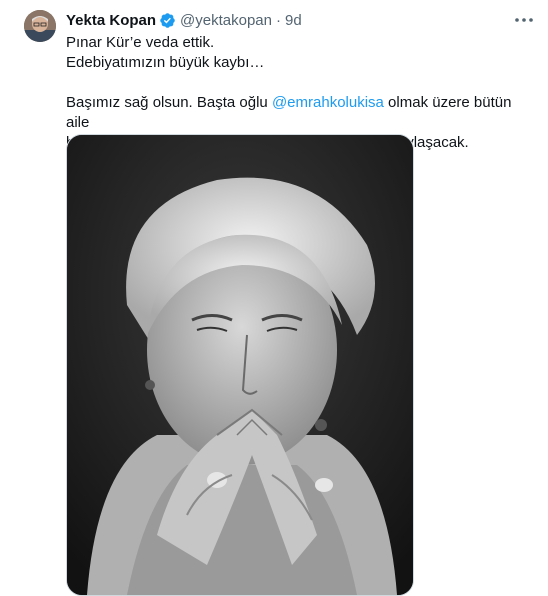 This screenshot has width=548, height=596. I want to click on mention-link: @emrahkolukisa, so click(328, 102).